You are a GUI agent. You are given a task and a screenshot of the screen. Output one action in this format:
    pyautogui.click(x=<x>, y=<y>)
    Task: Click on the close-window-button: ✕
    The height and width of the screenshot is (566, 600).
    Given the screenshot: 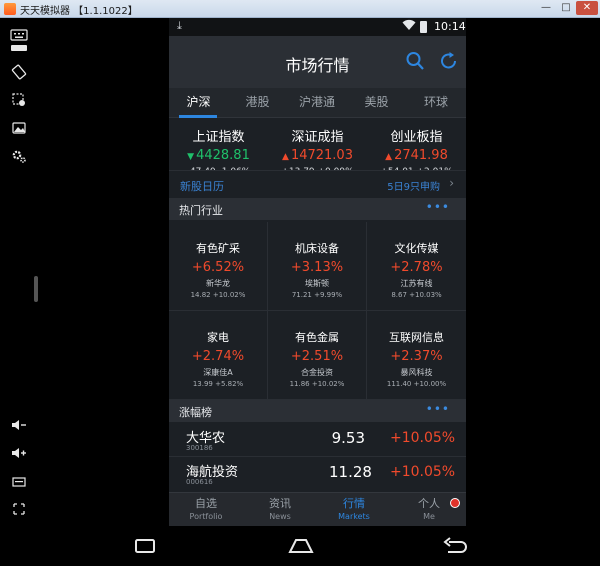 What is the action you would take?
    pyautogui.click(x=587, y=8)
    